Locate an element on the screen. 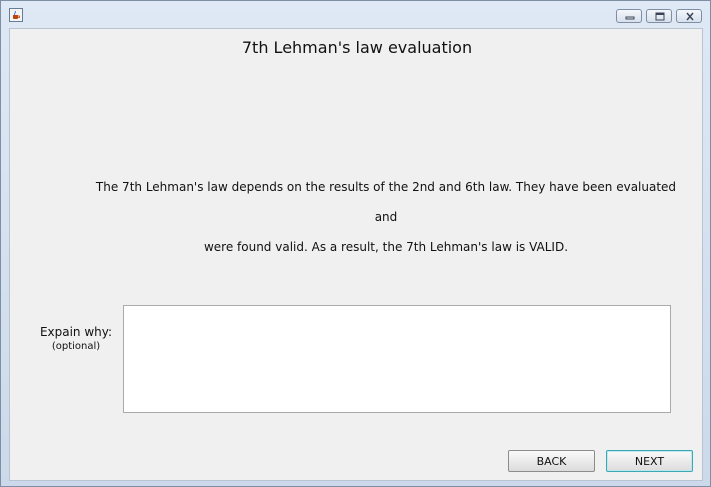 Image resolution: width=711 pixels, height=487 pixels. close-button is located at coordinates (689, 16).